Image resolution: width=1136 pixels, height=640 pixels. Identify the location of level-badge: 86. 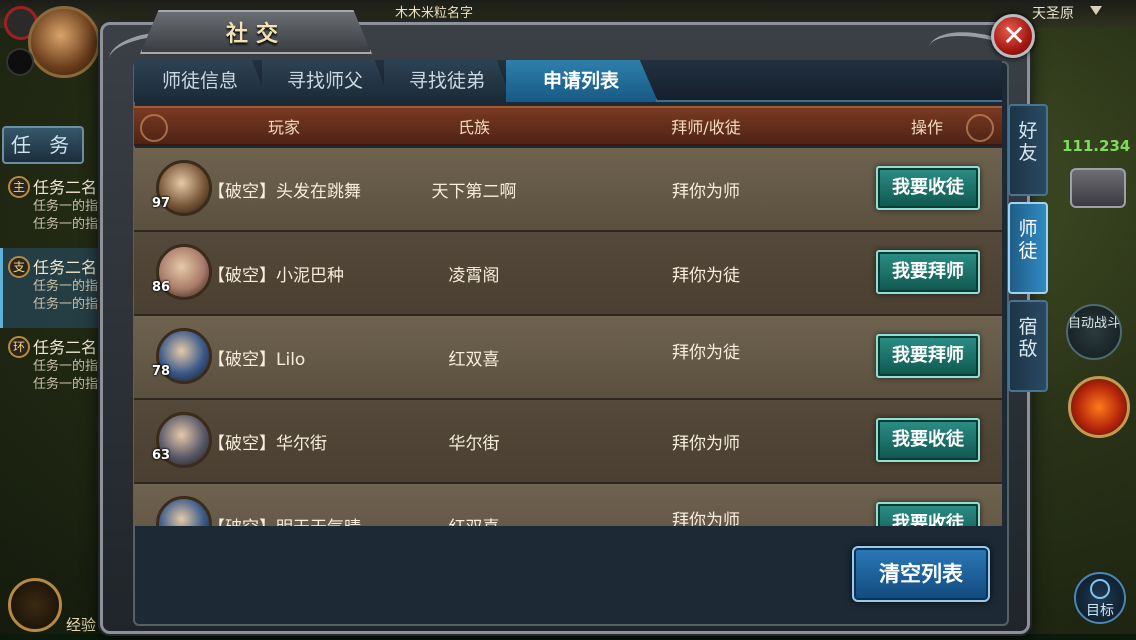
(161, 287).